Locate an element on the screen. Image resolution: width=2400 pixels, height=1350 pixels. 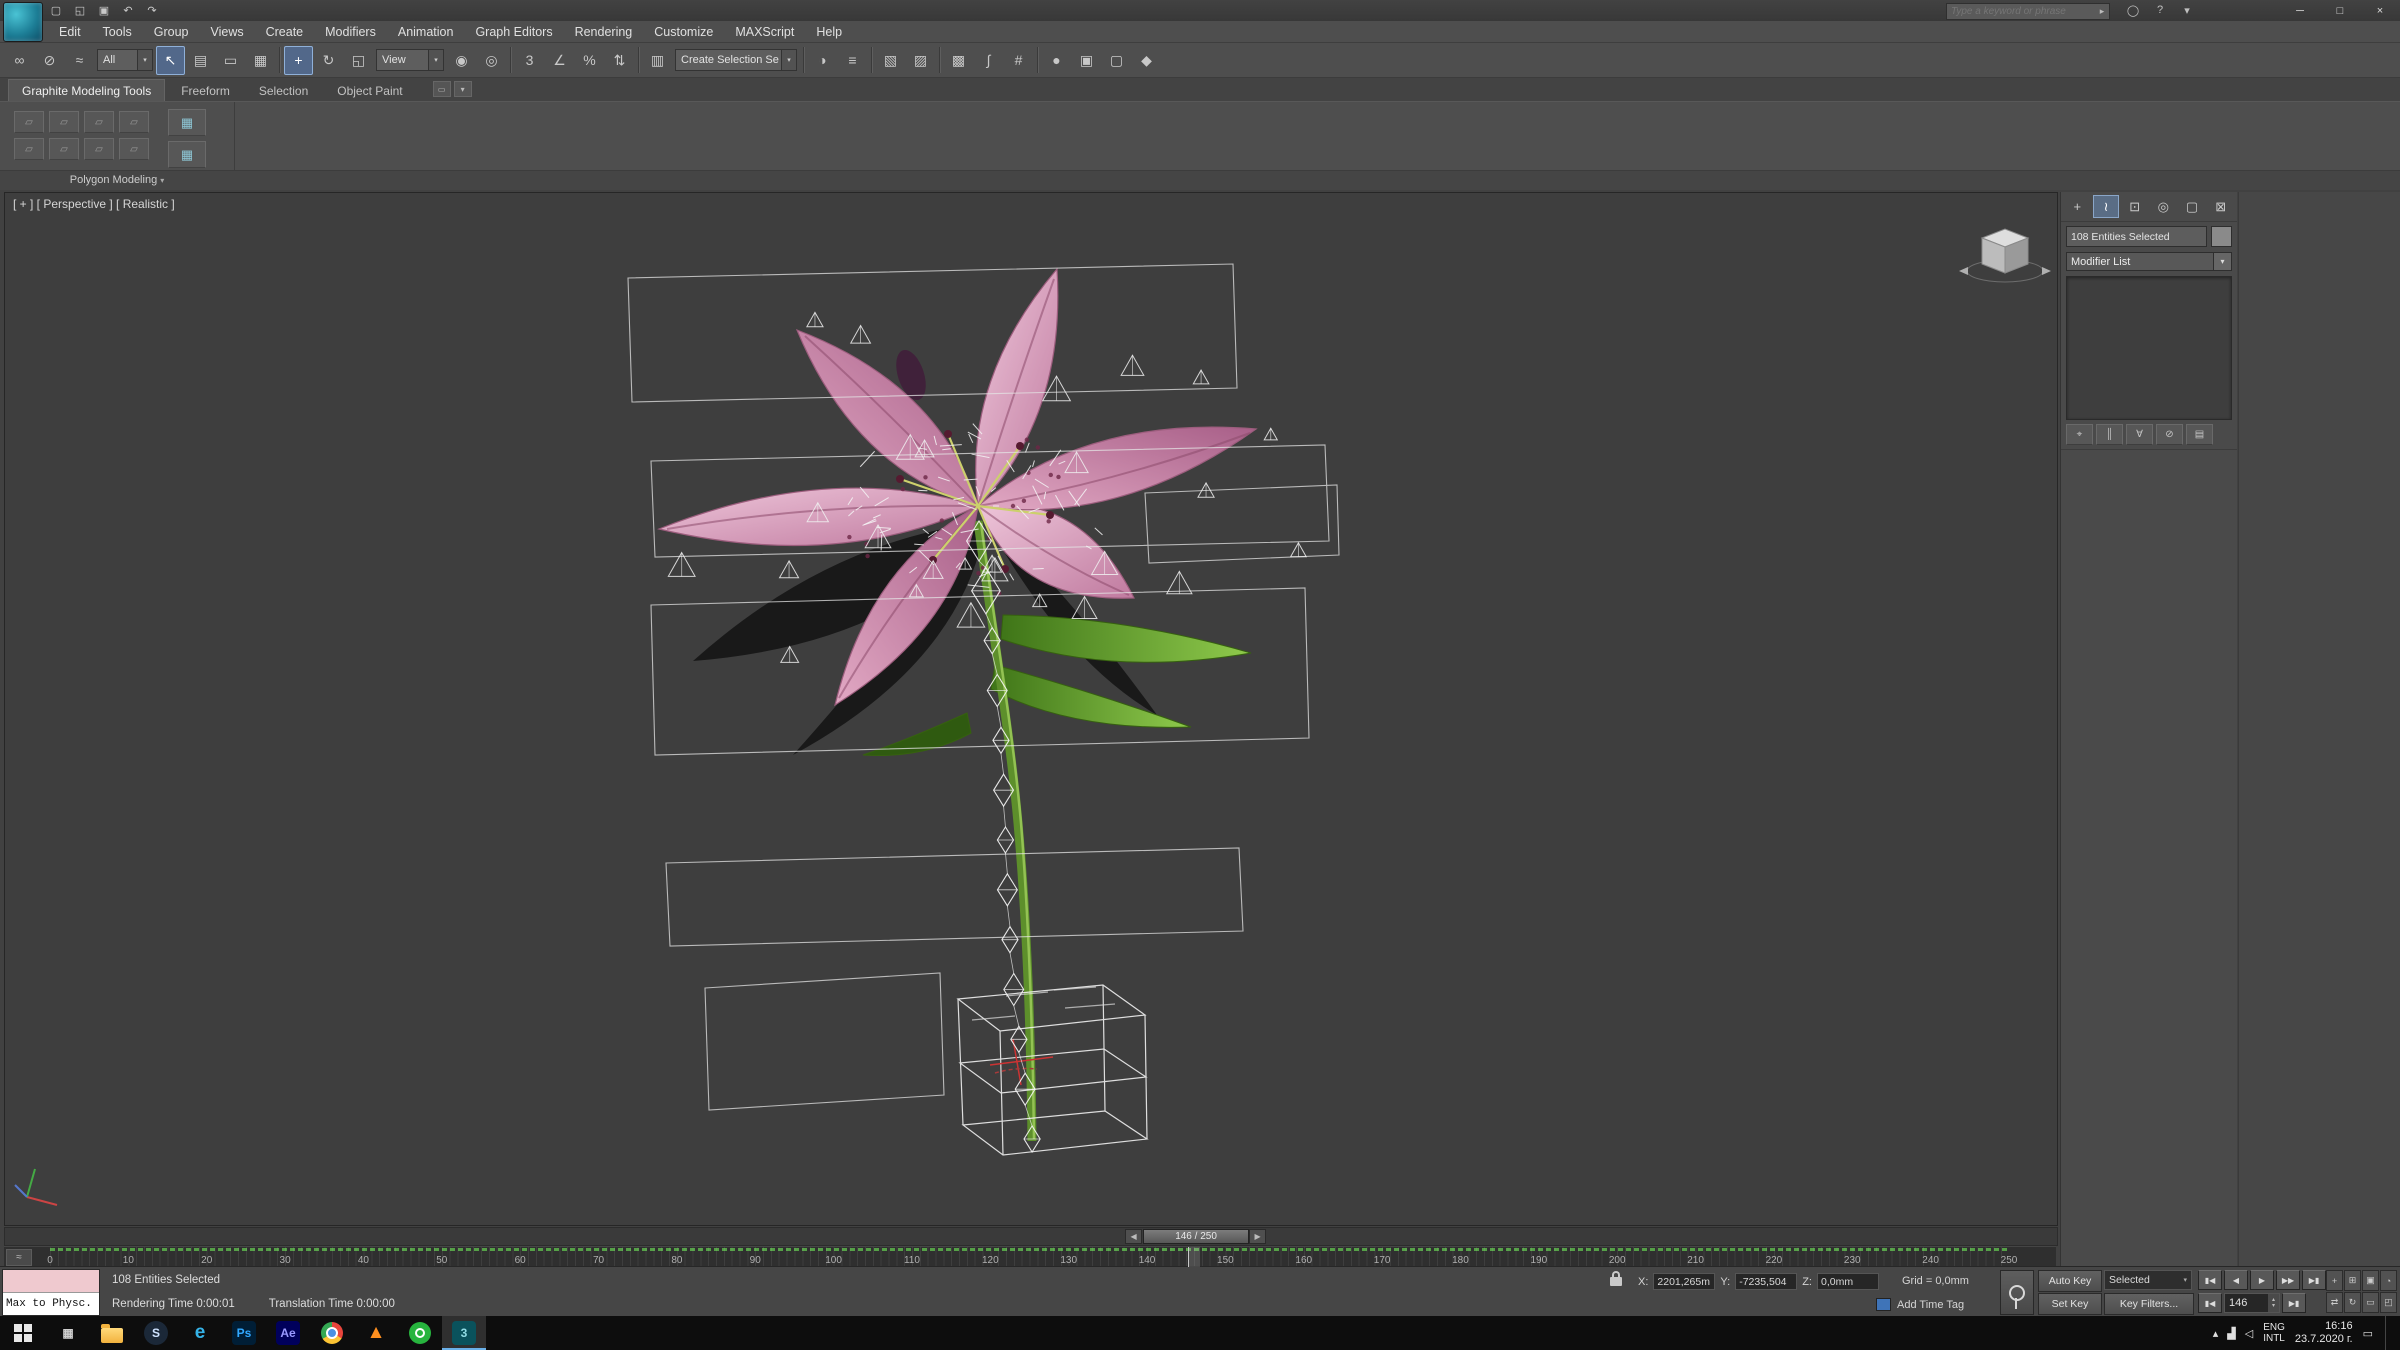
material-editor-button: ● is located at coordinates (1056, 60).